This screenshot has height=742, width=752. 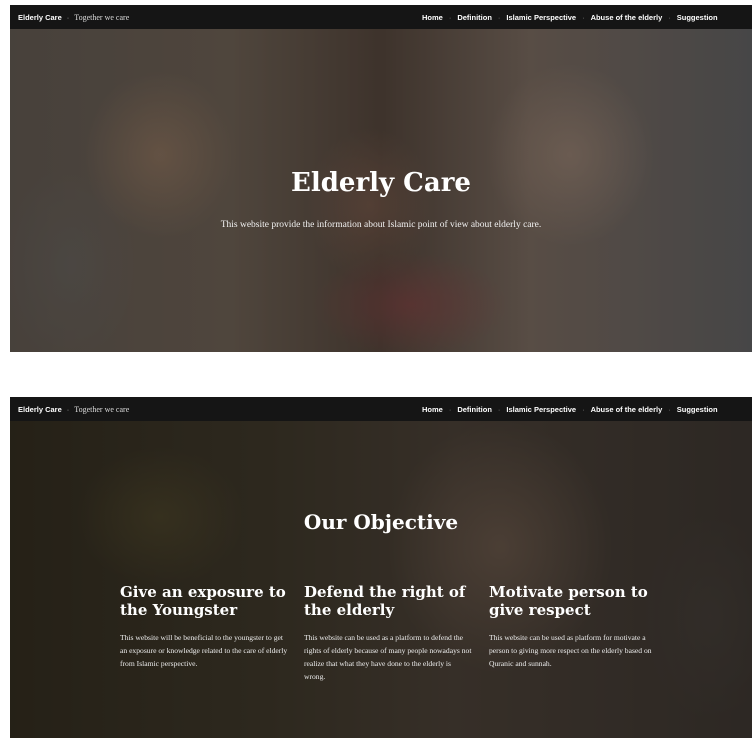 What do you see at coordinates (381, 522) in the screenshot?
I see `objective-title: Our Objective` at bounding box center [381, 522].